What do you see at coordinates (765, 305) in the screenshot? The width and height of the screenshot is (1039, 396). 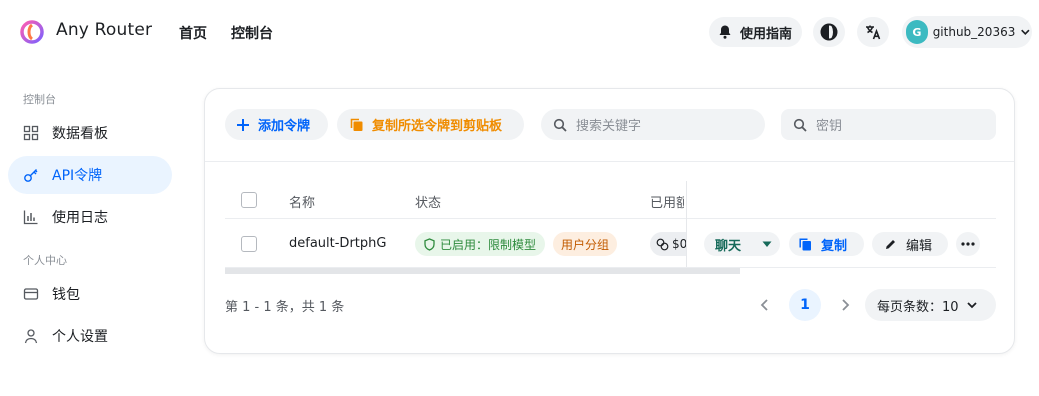 I see `chevron-left-icon` at bounding box center [765, 305].